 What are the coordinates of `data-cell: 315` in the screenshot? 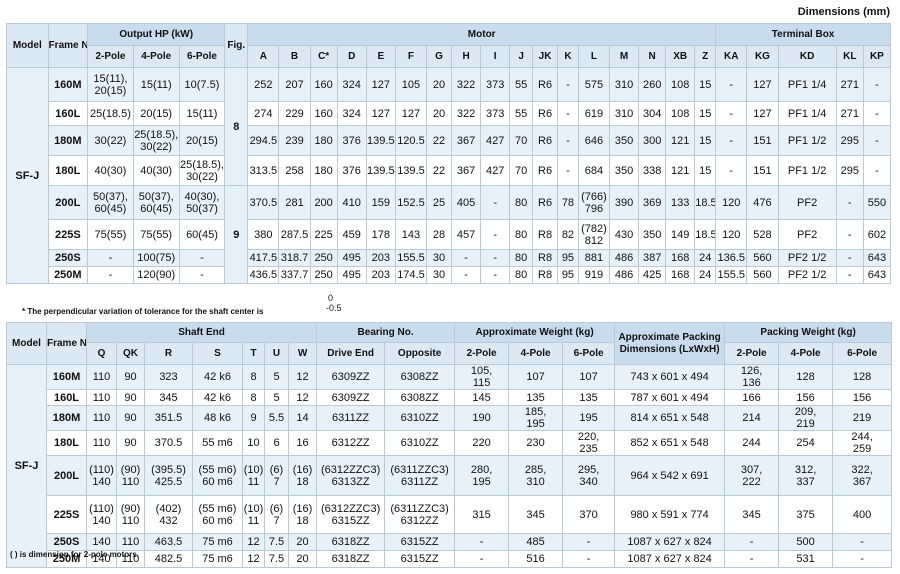 It's located at (482, 514).